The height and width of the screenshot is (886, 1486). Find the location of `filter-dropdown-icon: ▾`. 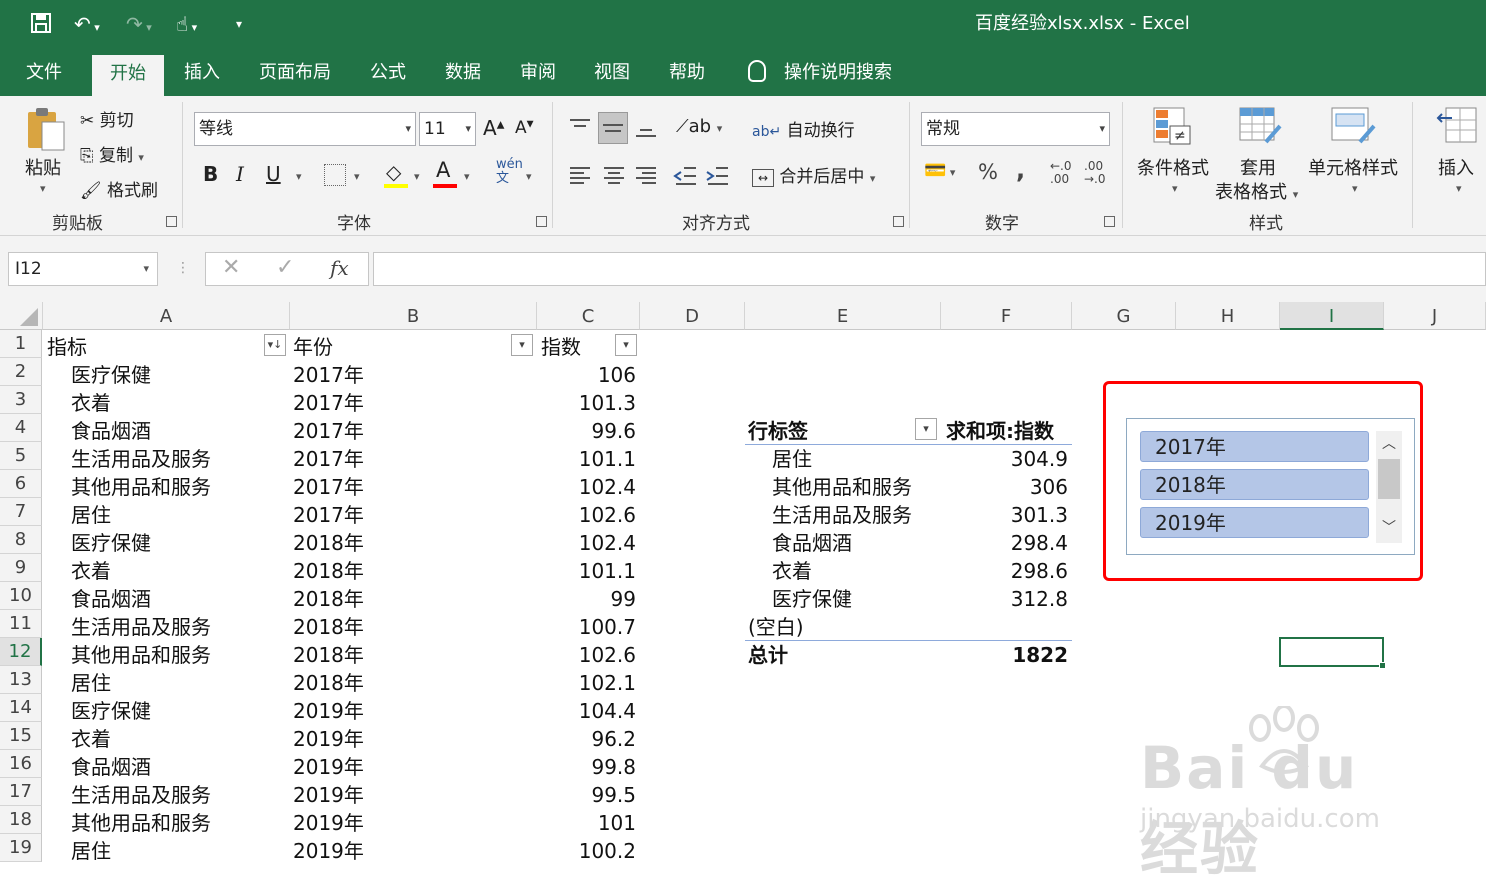

filter-dropdown-icon: ▾ is located at coordinates (626, 345).